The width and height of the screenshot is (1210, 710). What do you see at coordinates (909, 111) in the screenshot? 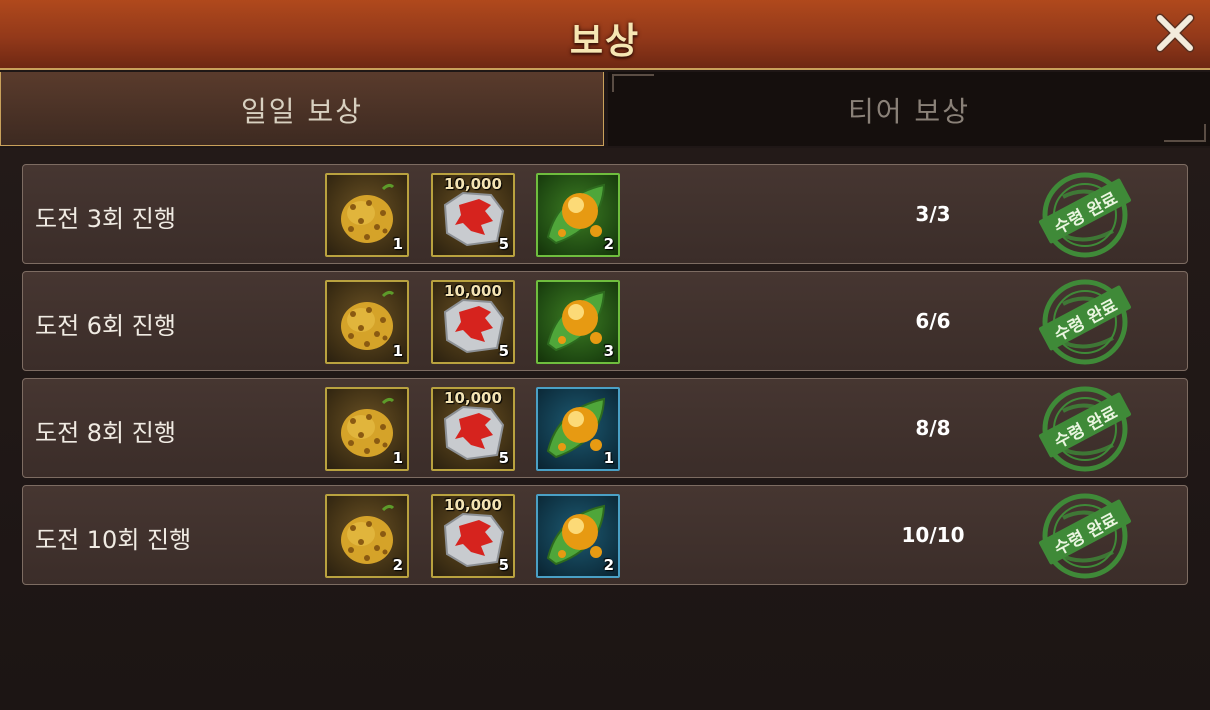
I see `tab-label: 티어 보상` at bounding box center [909, 111].